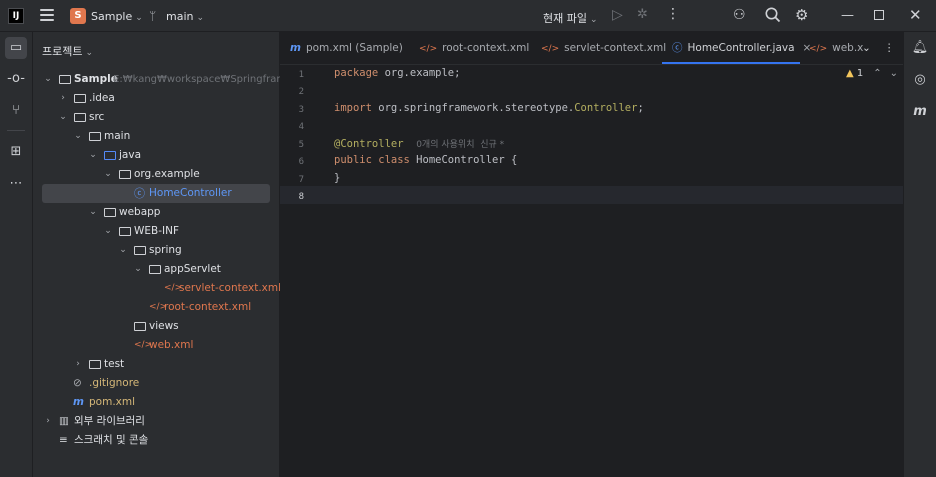 This screenshot has width=936, height=477. I want to click on minimize-icon: —, so click(847, 15).